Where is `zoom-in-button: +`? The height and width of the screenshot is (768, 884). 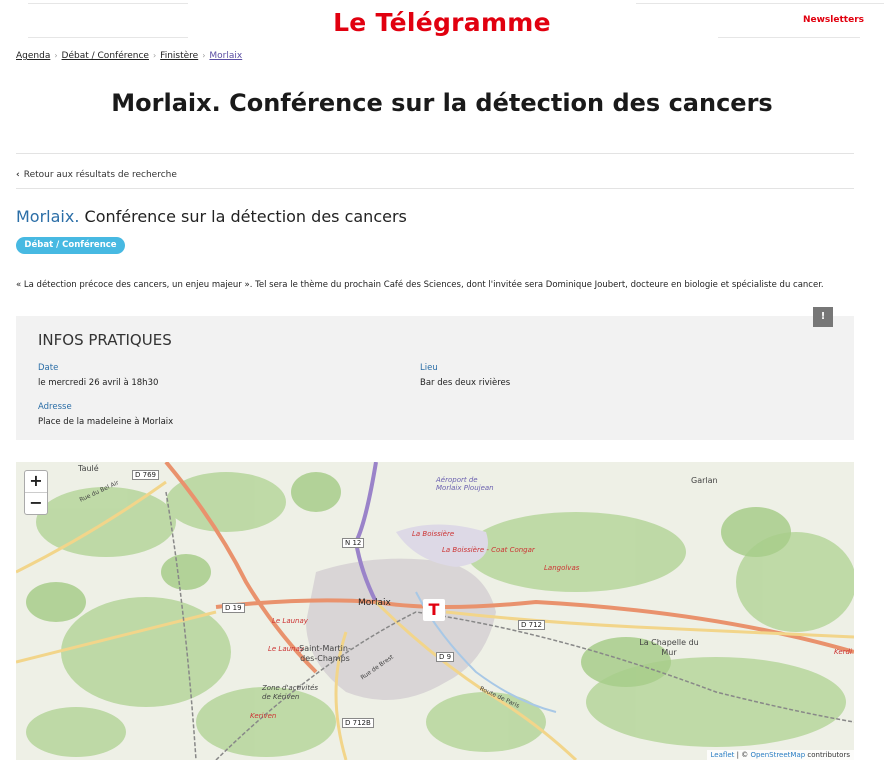 zoom-in-button: + is located at coordinates (36, 482).